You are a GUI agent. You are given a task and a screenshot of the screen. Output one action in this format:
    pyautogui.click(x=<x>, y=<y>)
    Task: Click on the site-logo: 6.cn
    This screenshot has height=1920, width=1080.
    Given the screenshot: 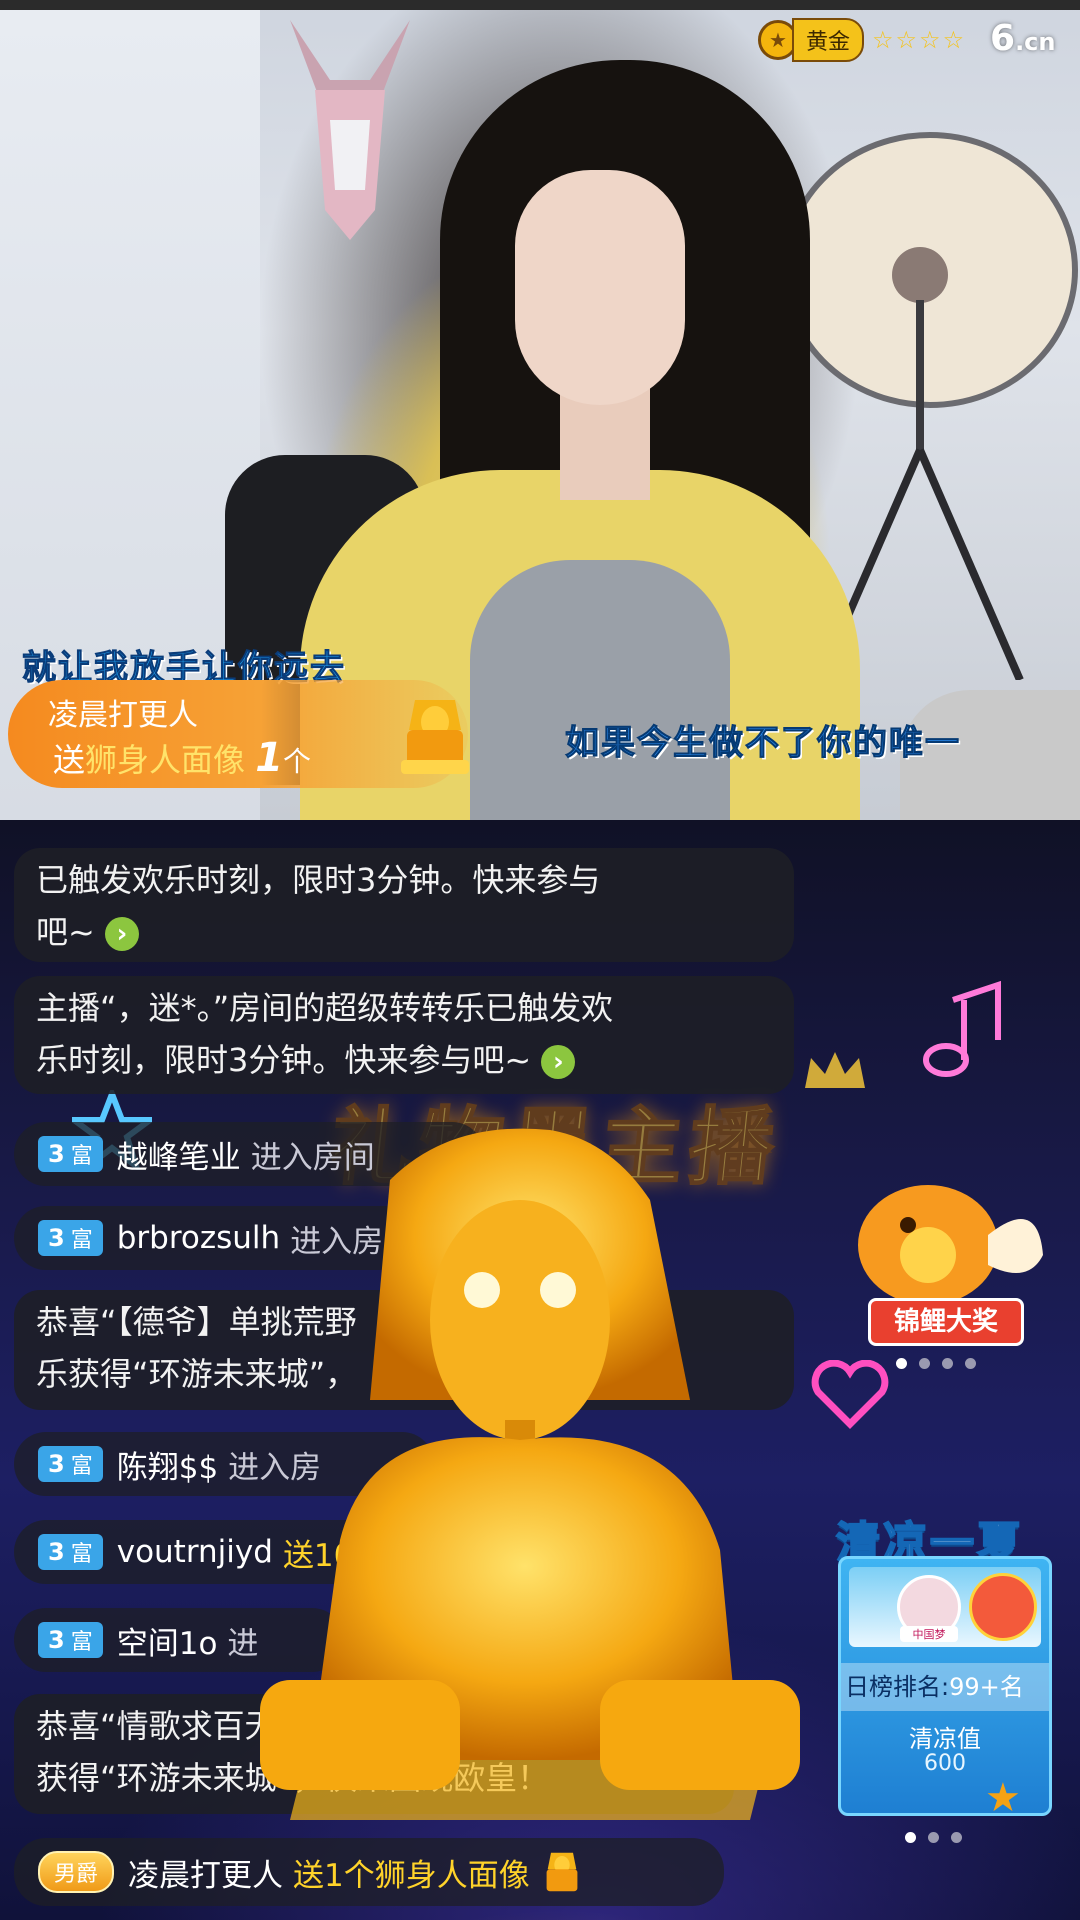 What is the action you would take?
    pyautogui.click(x=1023, y=38)
    